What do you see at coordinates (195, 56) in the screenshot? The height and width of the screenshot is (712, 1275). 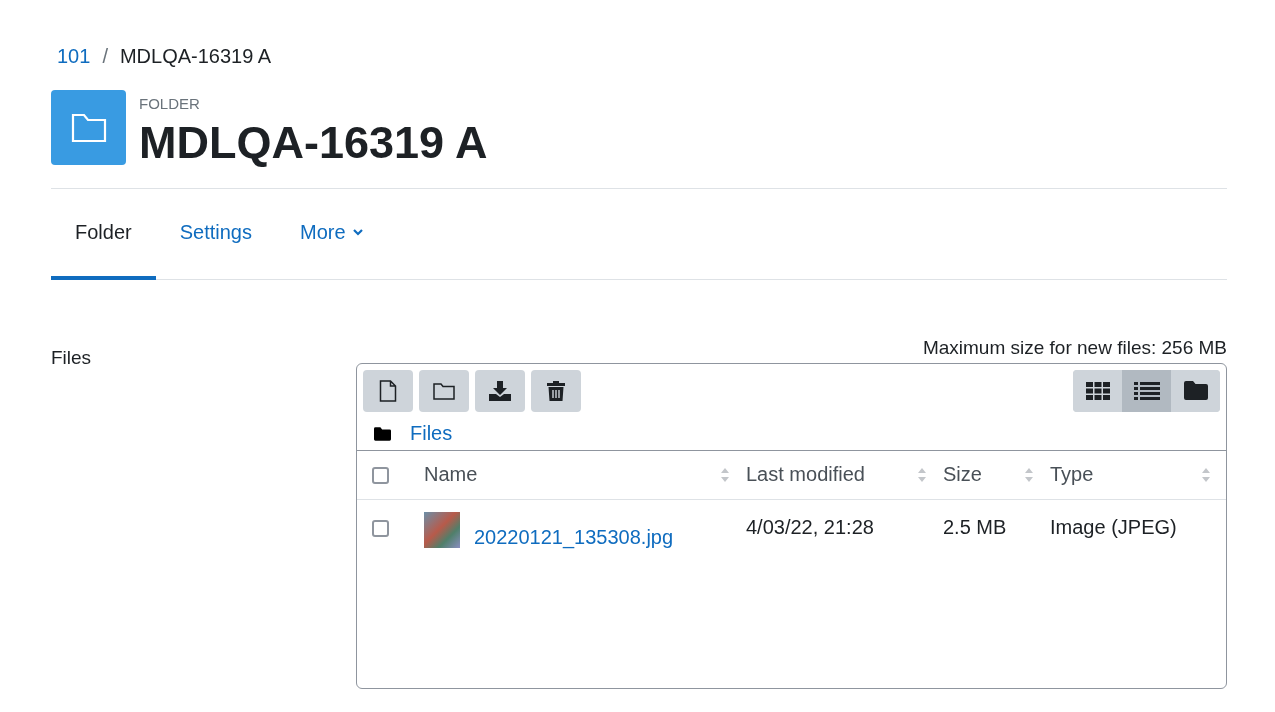 I see `breadcrumb-current: MDLQA-16319 A` at bounding box center [195, 56].